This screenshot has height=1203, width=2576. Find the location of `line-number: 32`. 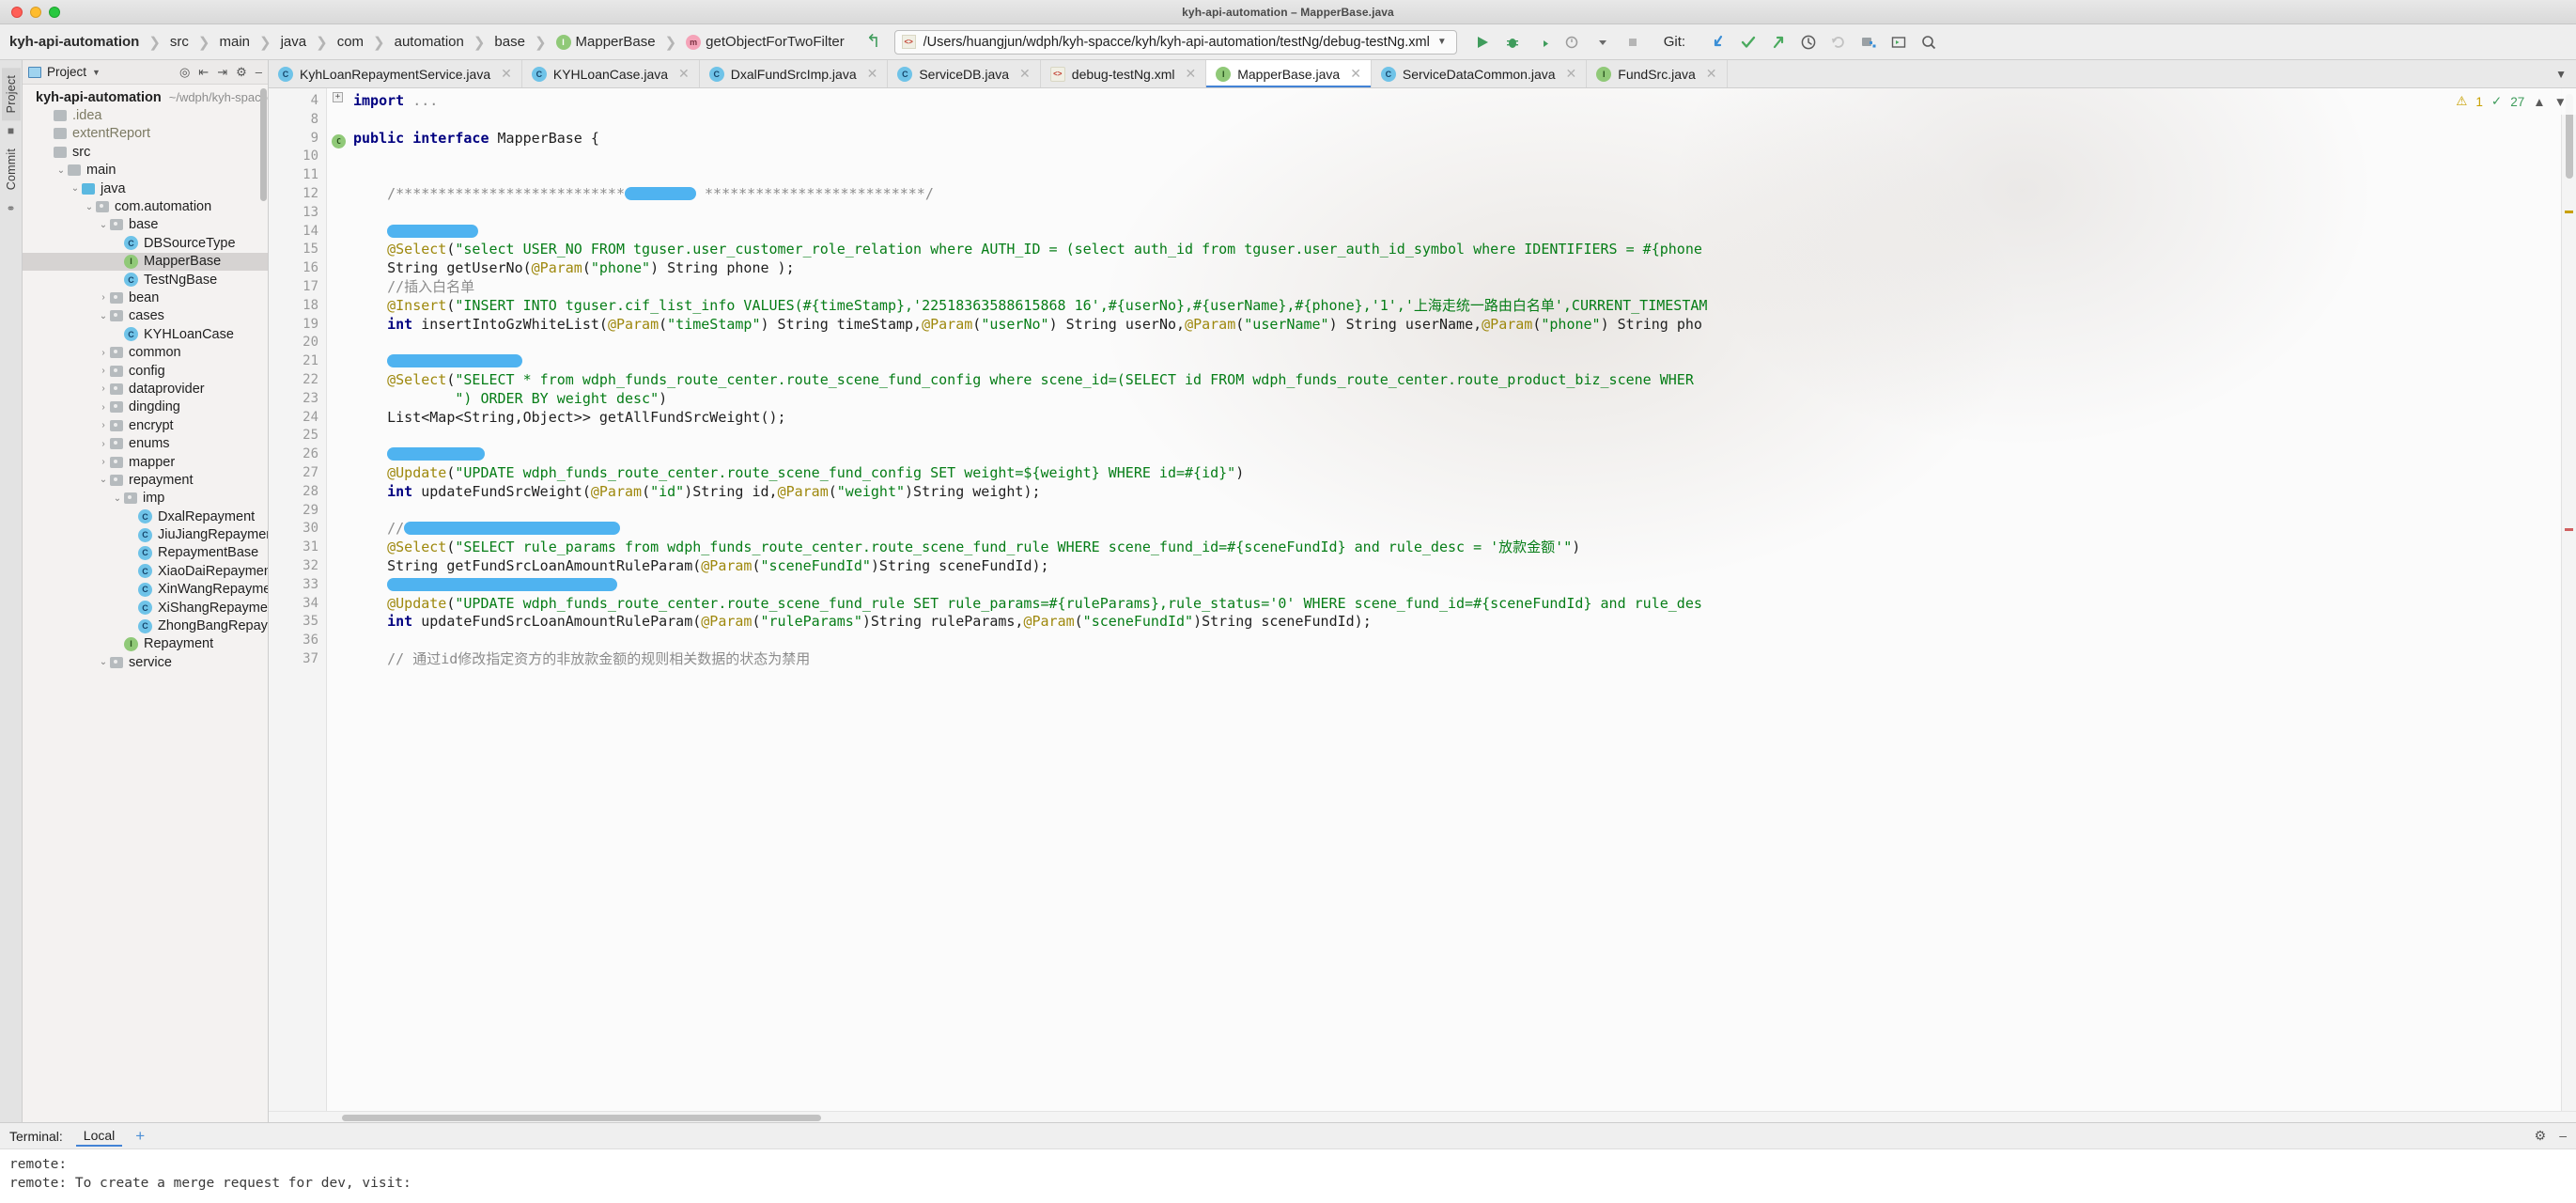

line-number: 32 is located at coordinates (297, 566).